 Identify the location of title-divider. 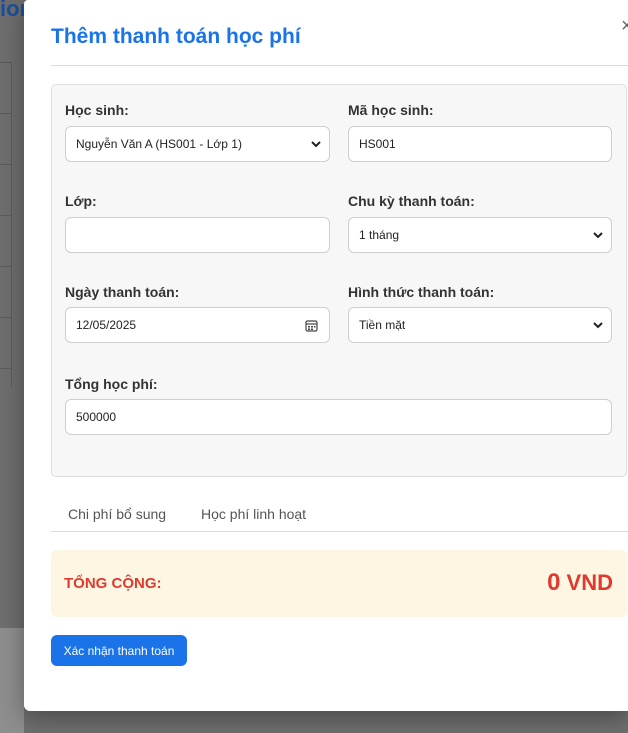
(339, 65).